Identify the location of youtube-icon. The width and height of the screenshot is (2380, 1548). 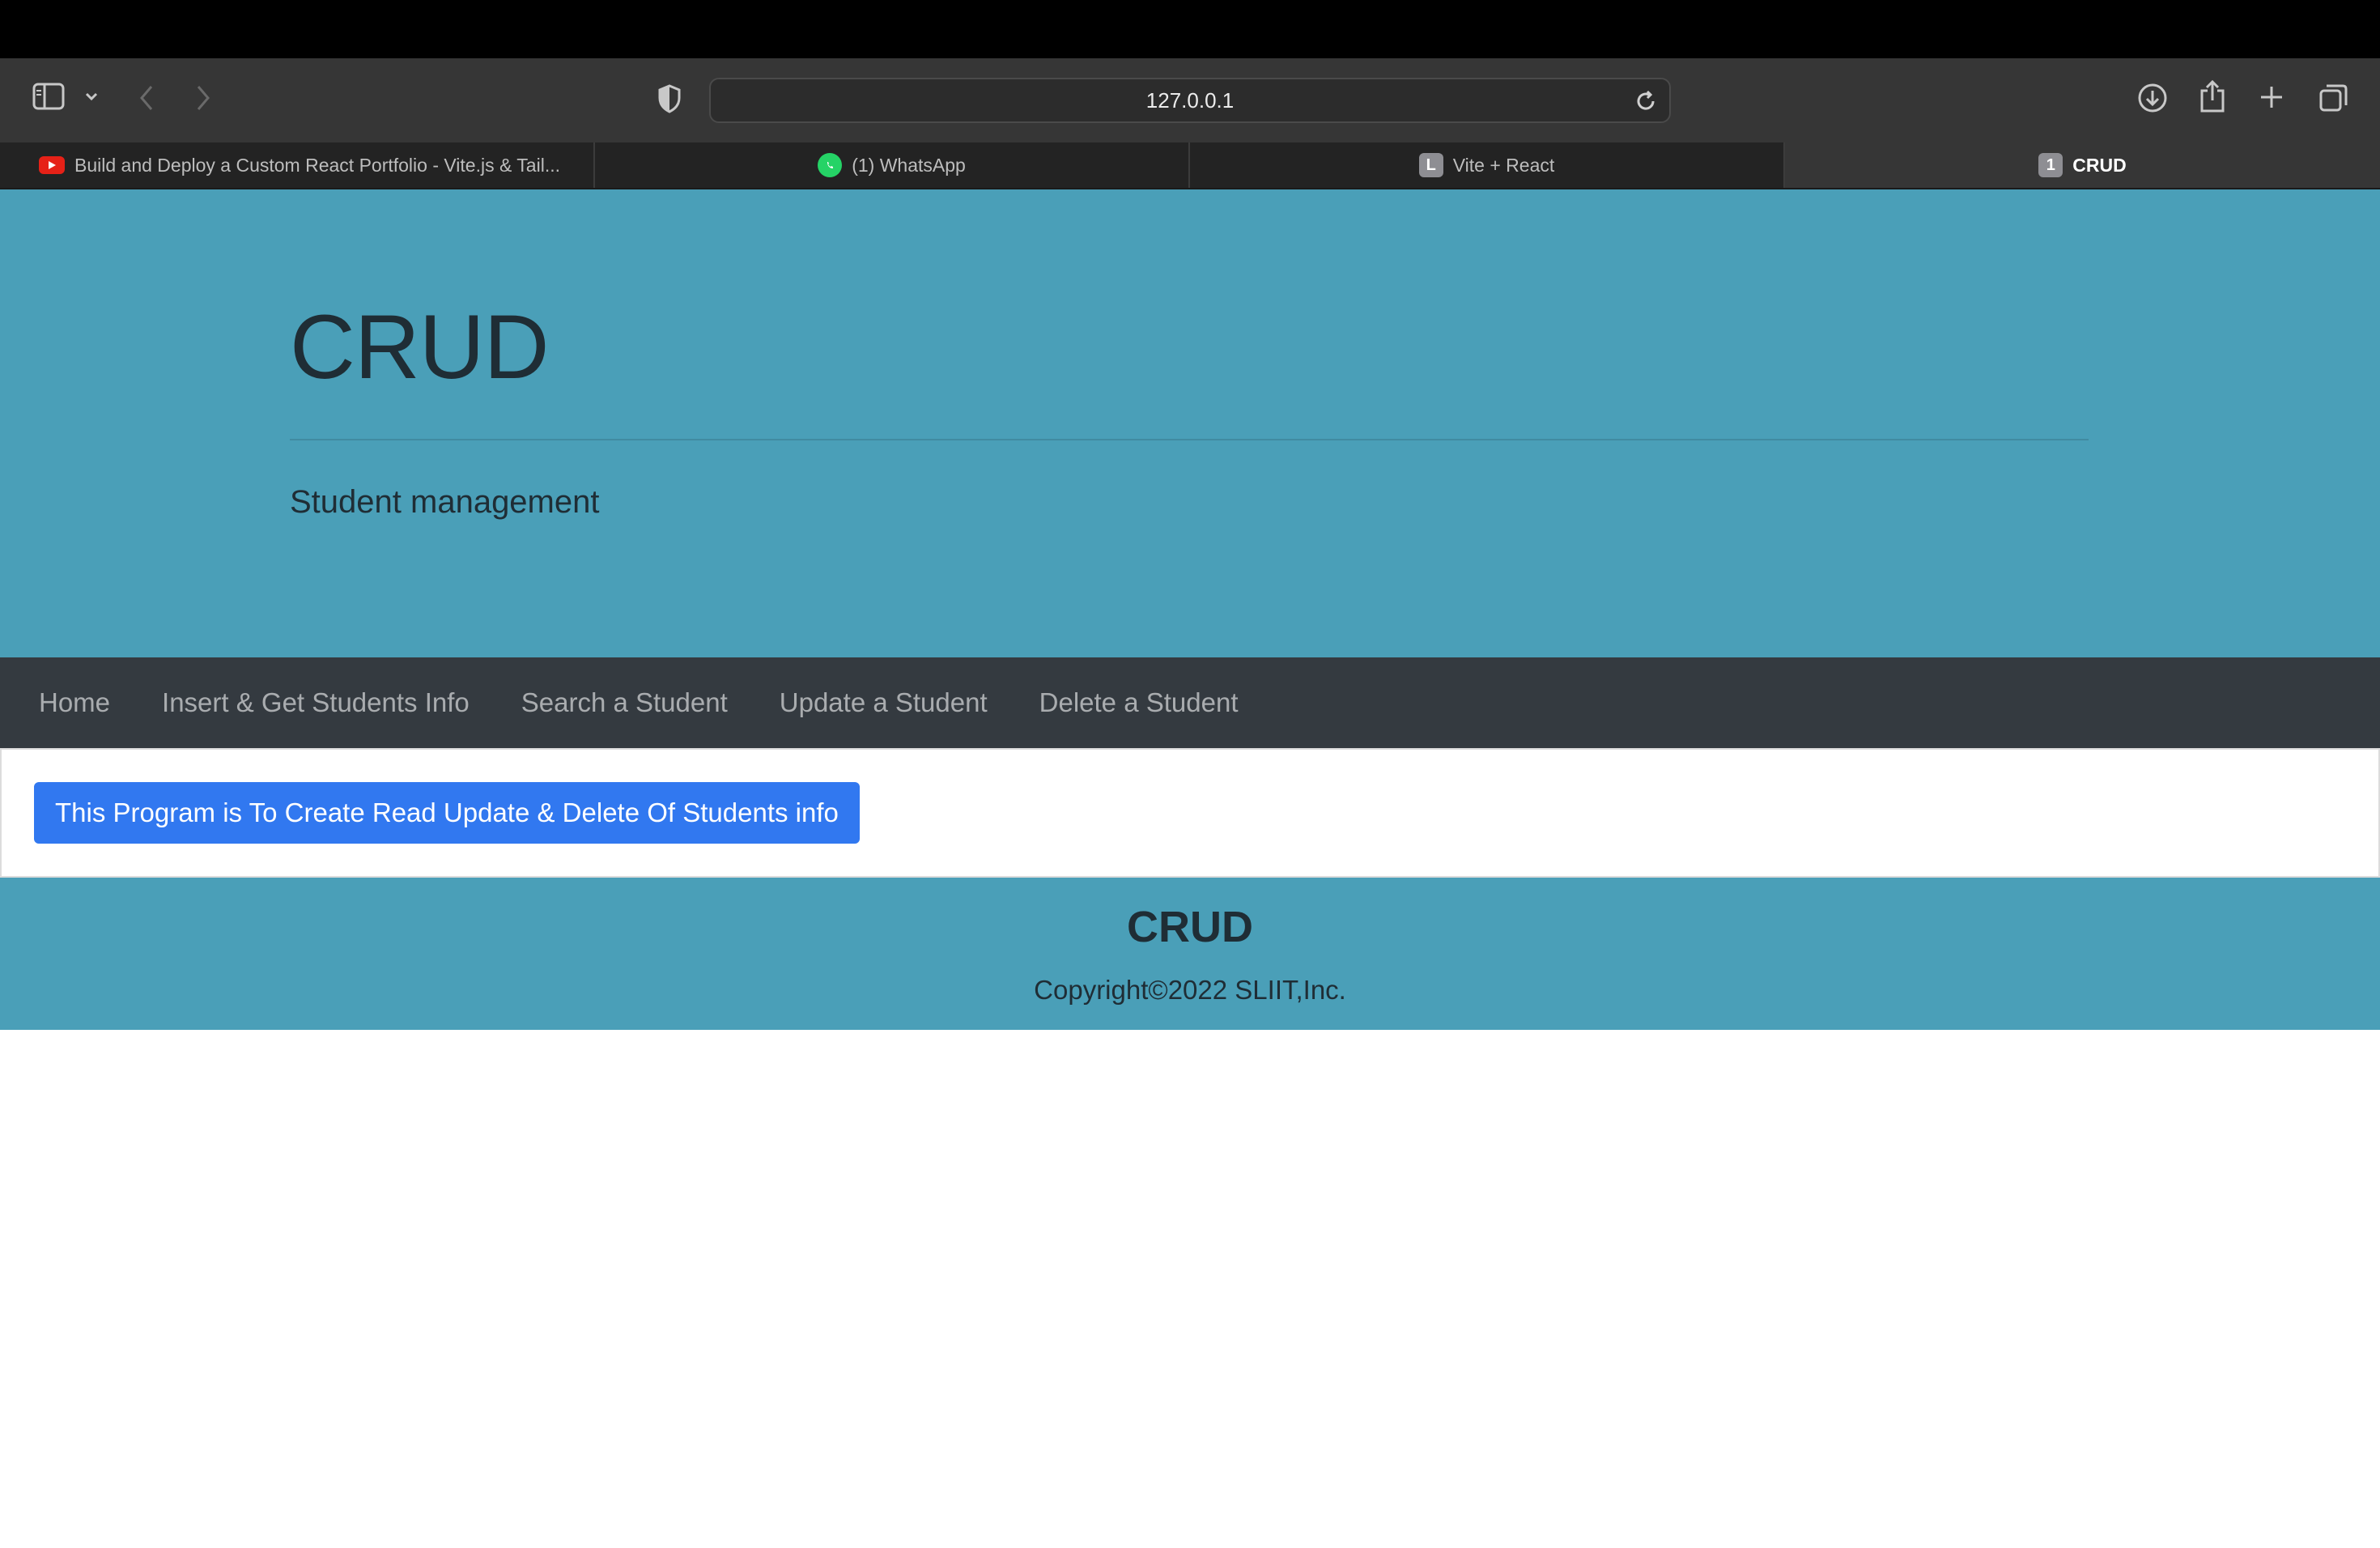
(52, 165).